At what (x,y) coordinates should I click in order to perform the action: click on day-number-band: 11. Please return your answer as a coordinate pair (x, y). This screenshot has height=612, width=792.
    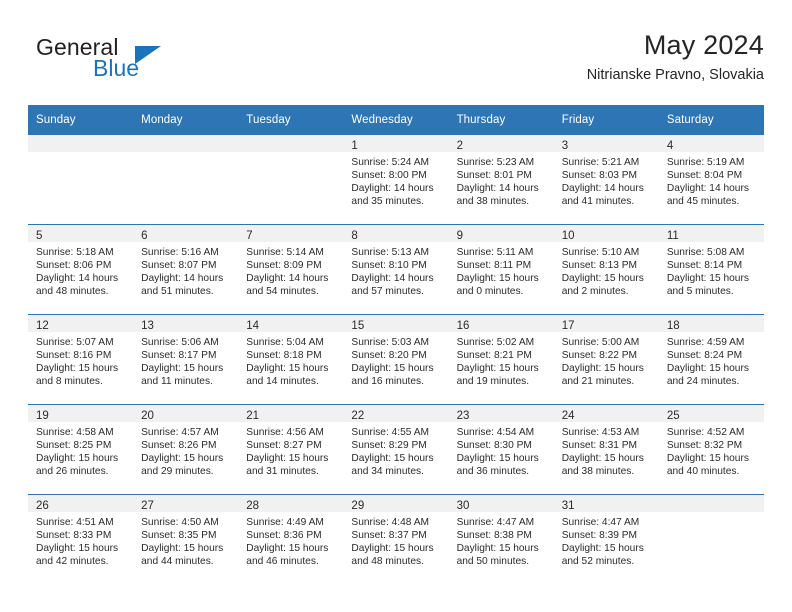
    Looking at the image, I should click on (711, 233).